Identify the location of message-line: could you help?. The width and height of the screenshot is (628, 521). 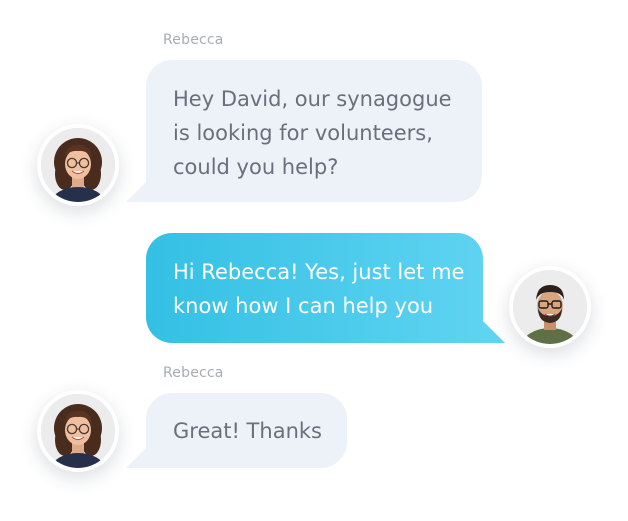
(256, 167).